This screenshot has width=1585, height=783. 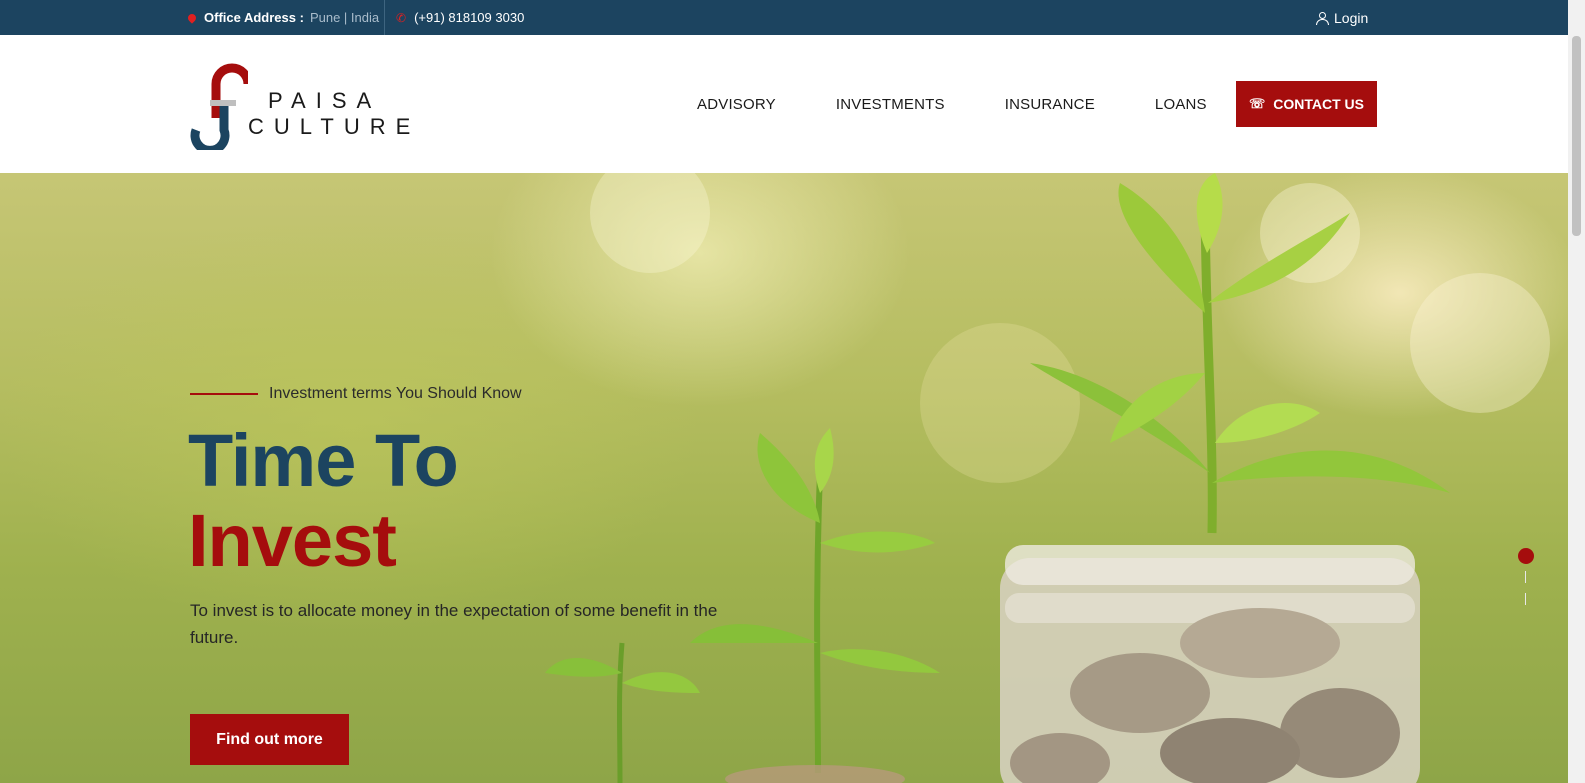 What do you see at coordinates (1318, 104) in the screenshot?
I see `contact-us-label: CONTACT US` at bounding box center [1318, 104].